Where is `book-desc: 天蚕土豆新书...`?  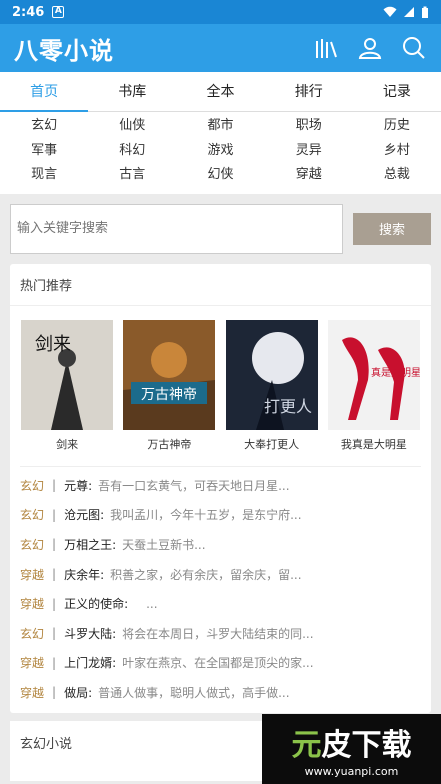
book-desc: 天蚕土豆新书... is located at coordinates (164, 544).